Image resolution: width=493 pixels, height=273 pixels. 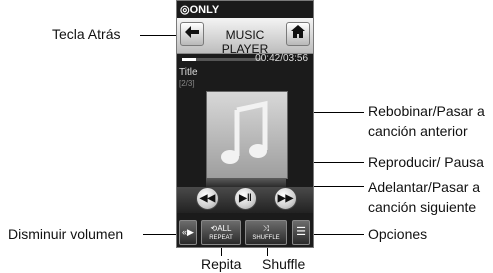 What do you see at coordinates (426, 111) in the screenshot?
I see `callout-rewind-line1: Rebobinar/Pasar a` at bounding box center [426, 111].